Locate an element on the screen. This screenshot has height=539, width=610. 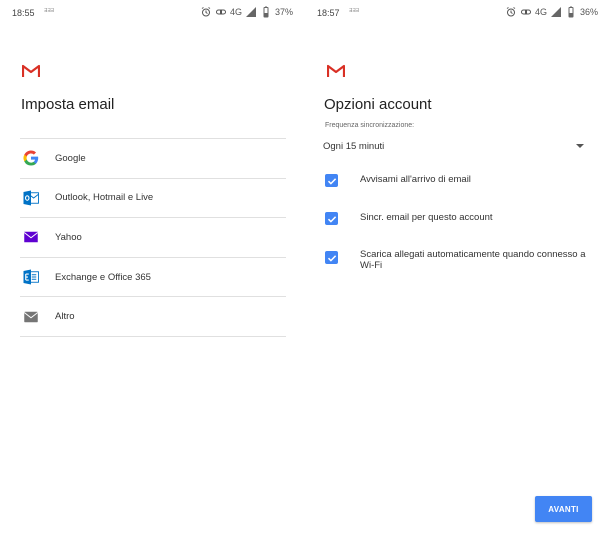
option-label: Sincr. email per questo account is located at coordinates (426, 217).